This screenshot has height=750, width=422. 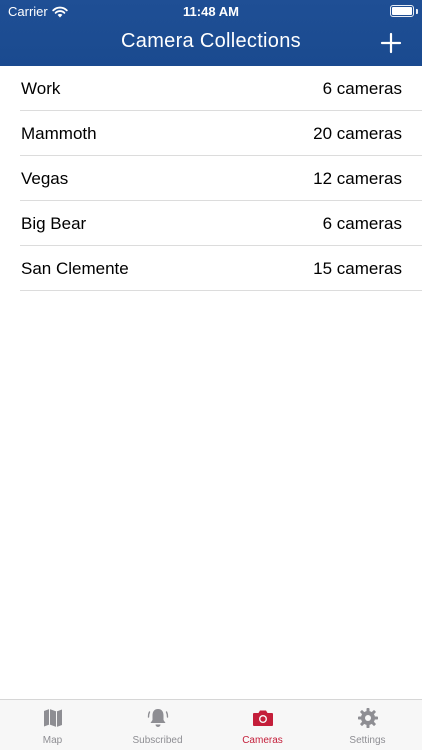 I want to click on plus-icon, so click(x=391, y=43).